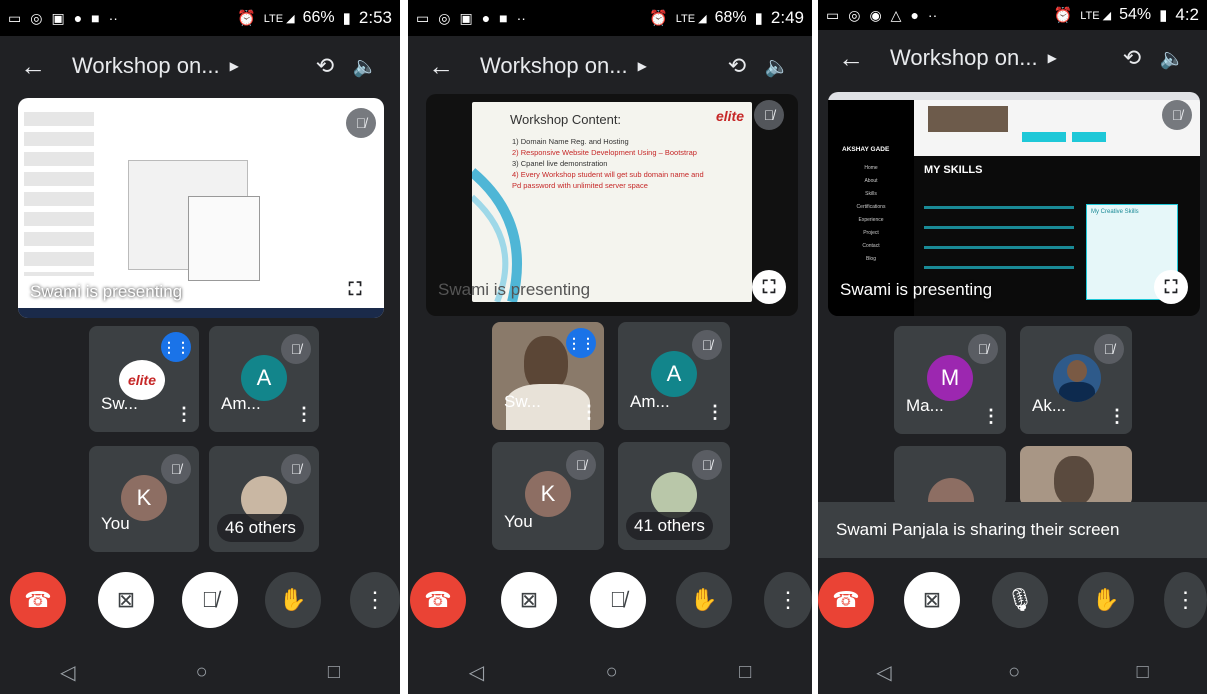  What do you see at coordinates (866, 149) in the screenshot?
I see `site-name: AKSHAY GADE` at bounding box center [866, 149].